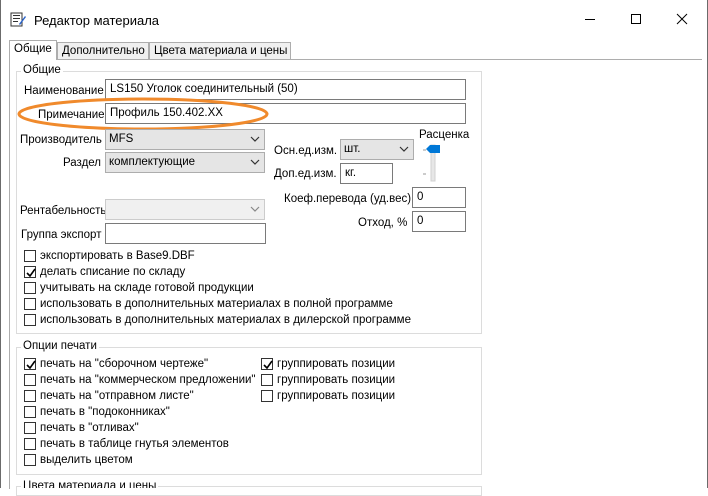  I want to click on main-unit-value: шт., so click(352, 149).